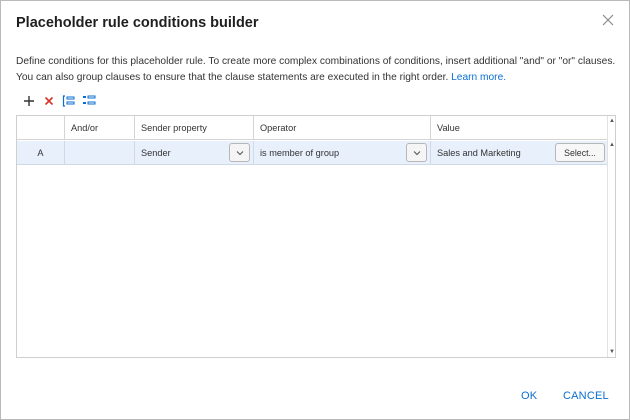 This screenshot has width=630, height=420. Describe the element at coordinates (586, 396) in the screenshot. I see `cancel-button: CANCEL` at that location.